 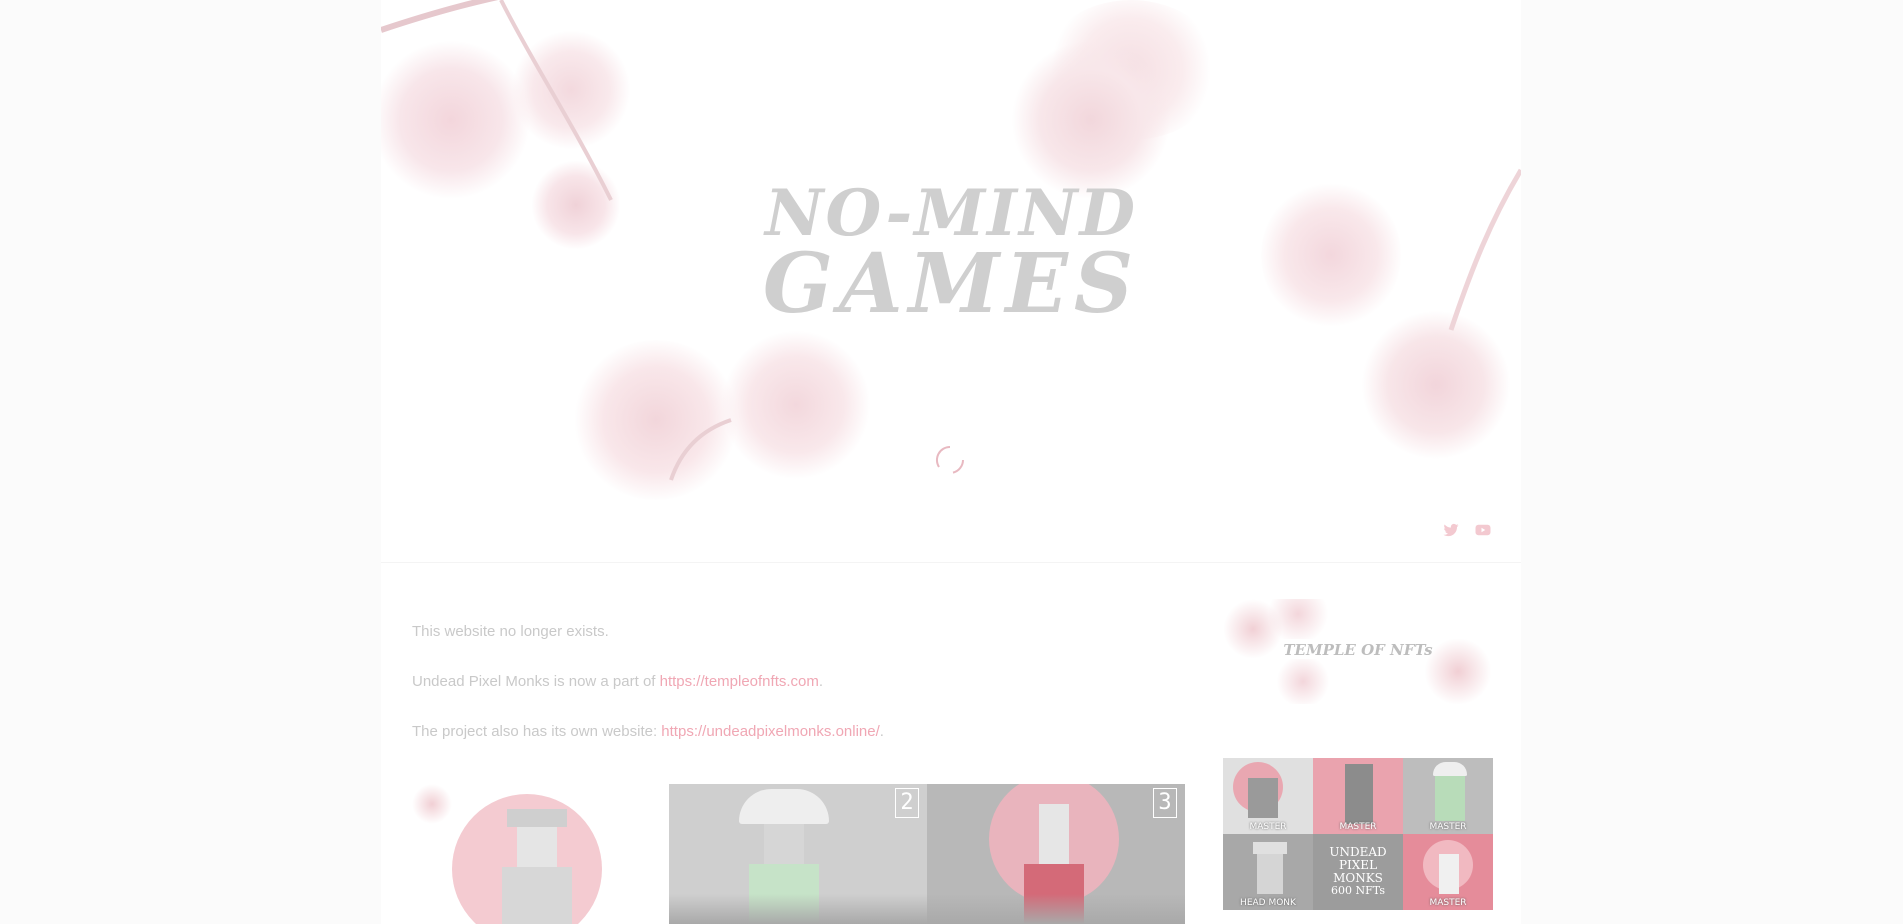 What do you see at coordinates (907, 803) in the screenshot?
I see `rank-badge: 2` at bounding box center [907, 803].